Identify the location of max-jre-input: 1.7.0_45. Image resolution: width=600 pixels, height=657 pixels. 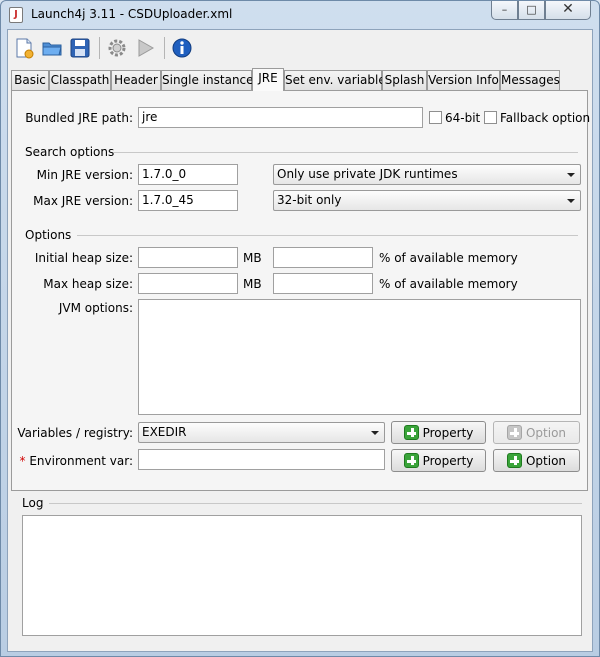
(188, 200).